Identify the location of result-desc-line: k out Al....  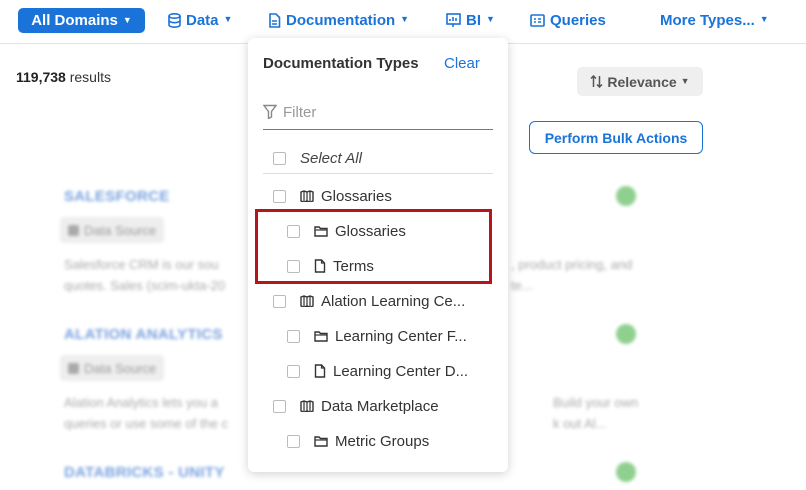
(580, 423).